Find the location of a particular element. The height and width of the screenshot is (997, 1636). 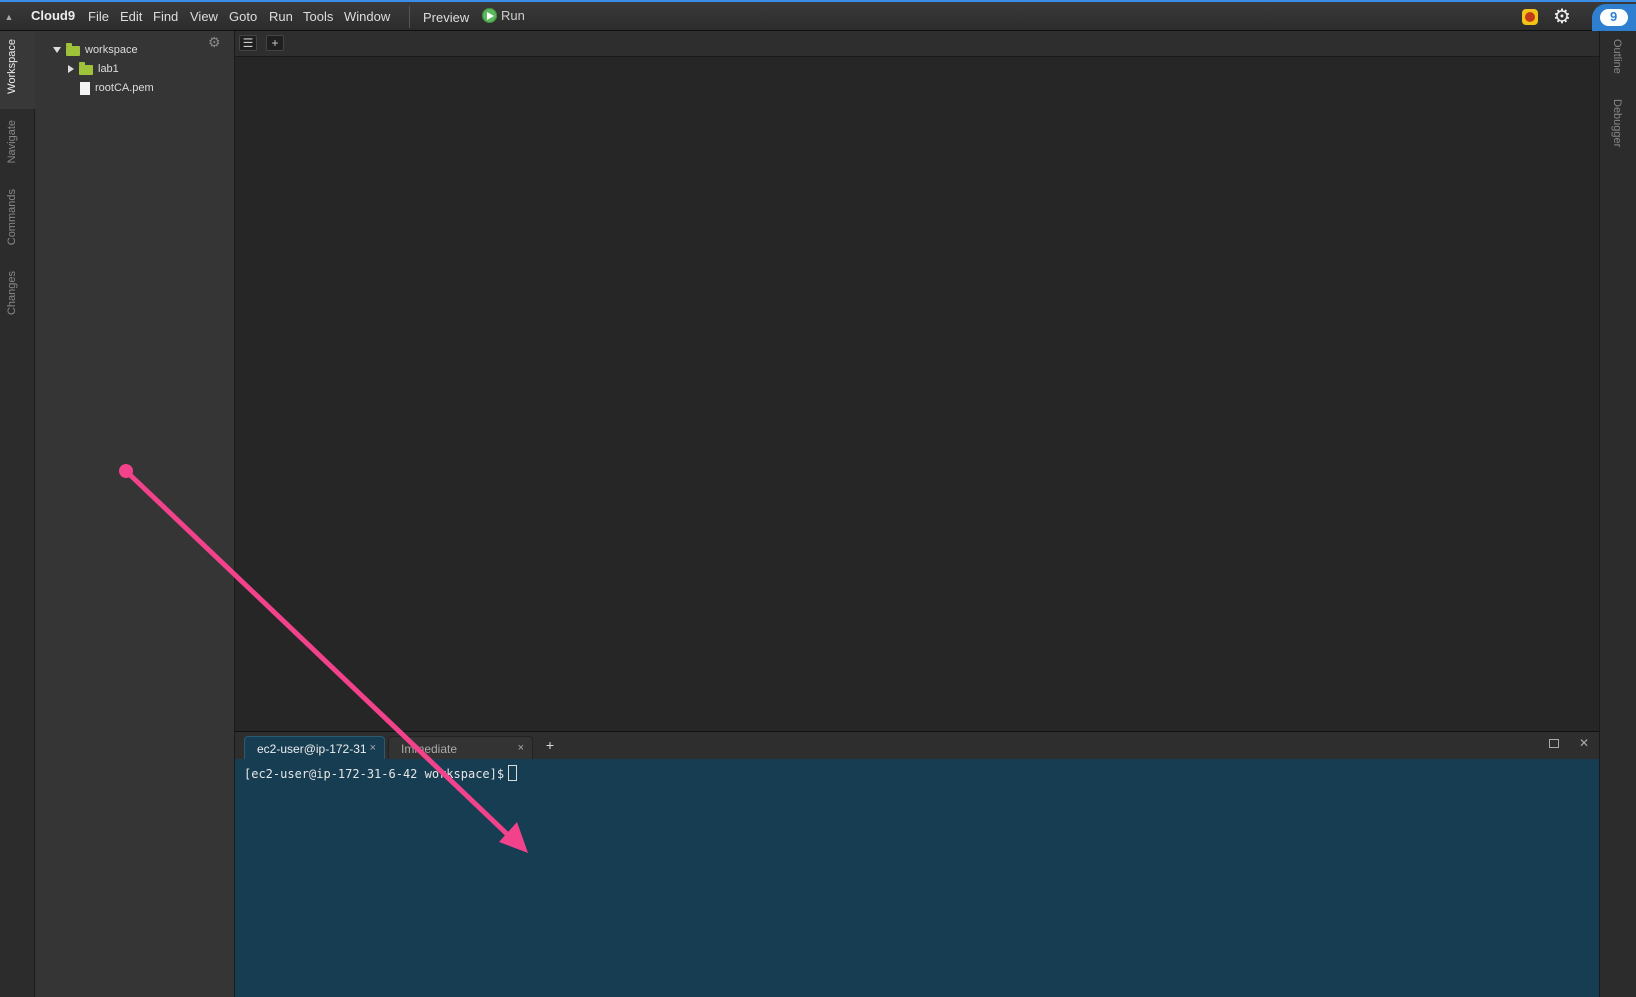

file-icon is located at coordinates (85, 88).